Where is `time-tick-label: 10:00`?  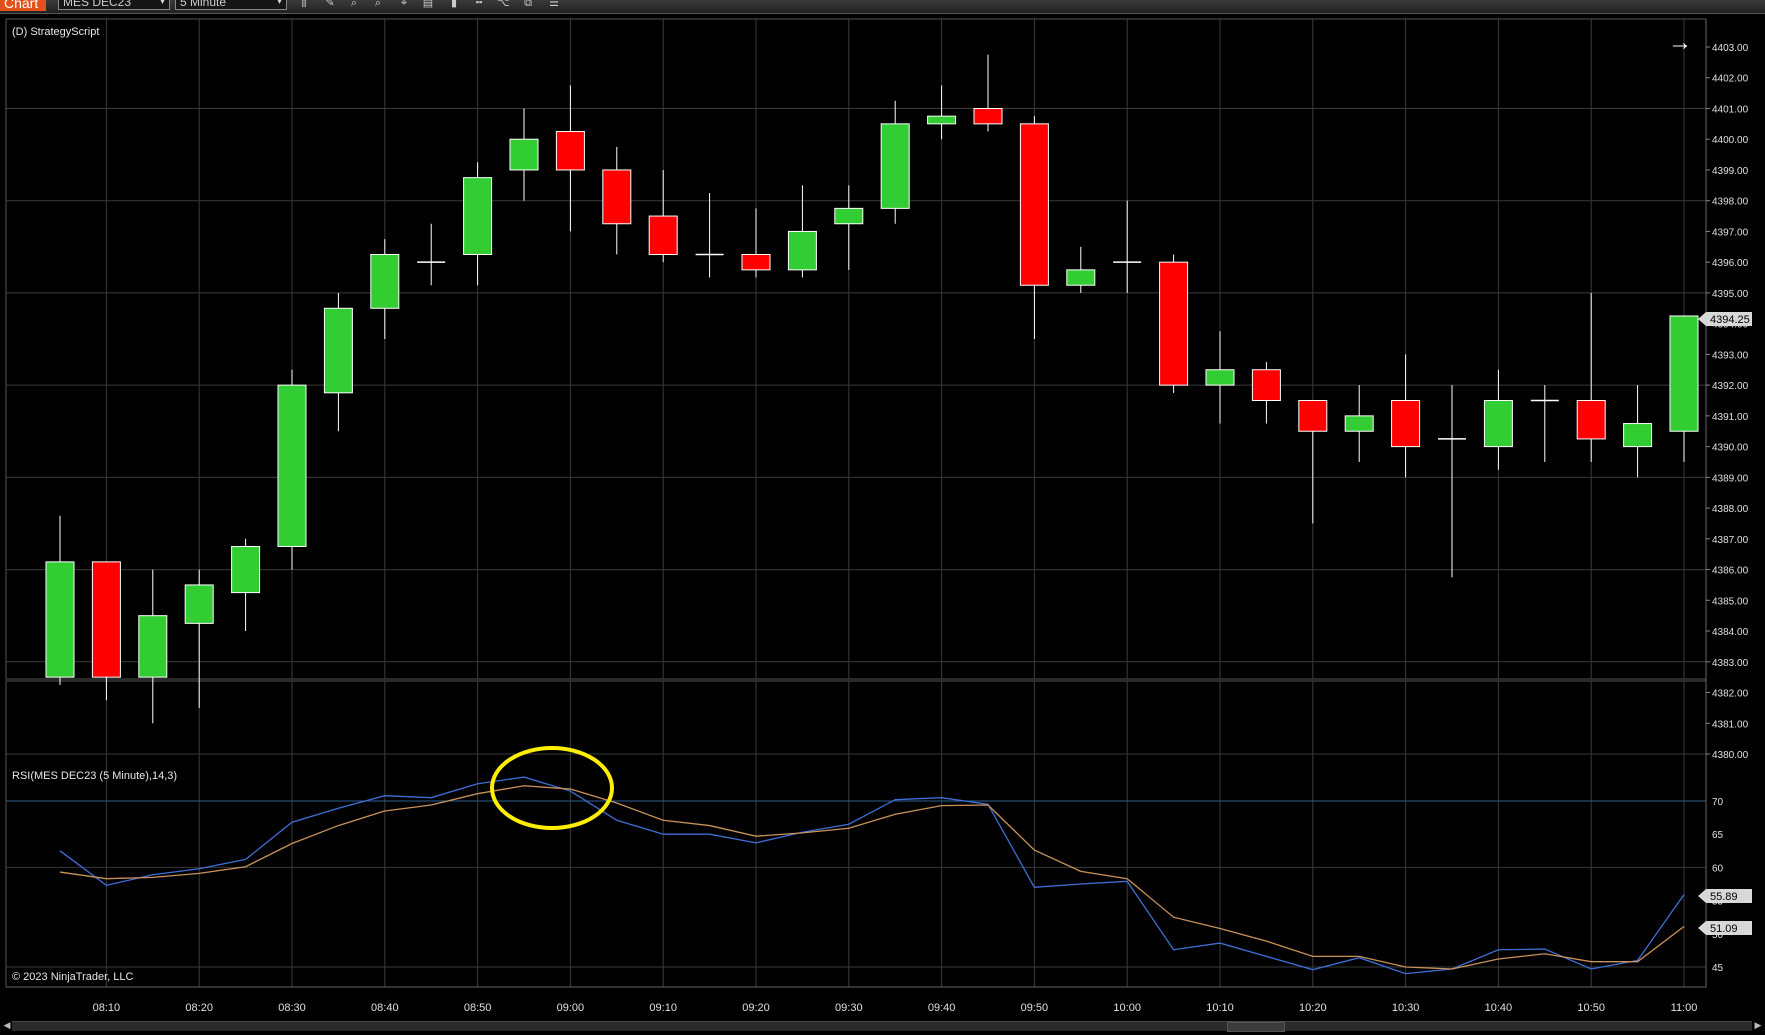
time-tick-label: 10:00 is located at coordinates (1127, 1008).